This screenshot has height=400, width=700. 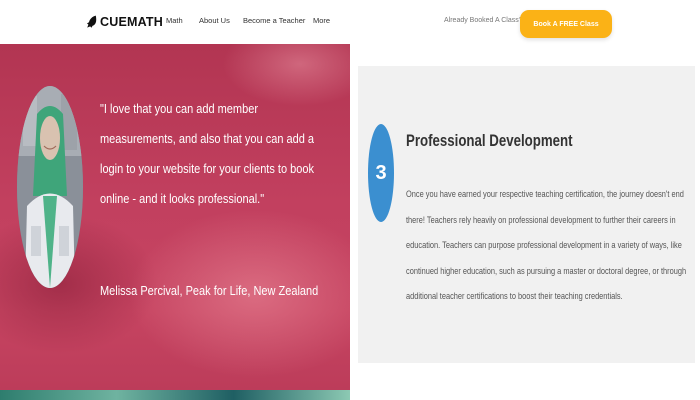 I want to click on nav-math: Math, so click(x=174, y=20).